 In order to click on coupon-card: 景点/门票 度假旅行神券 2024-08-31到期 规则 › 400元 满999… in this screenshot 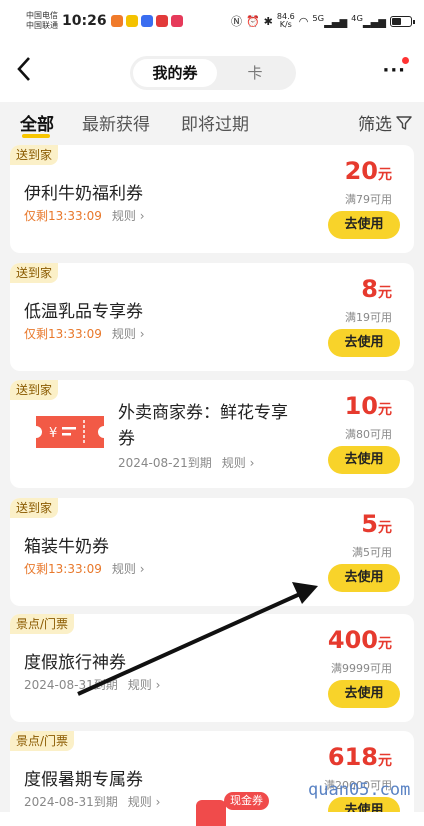, I will do `click(212, 668)`.